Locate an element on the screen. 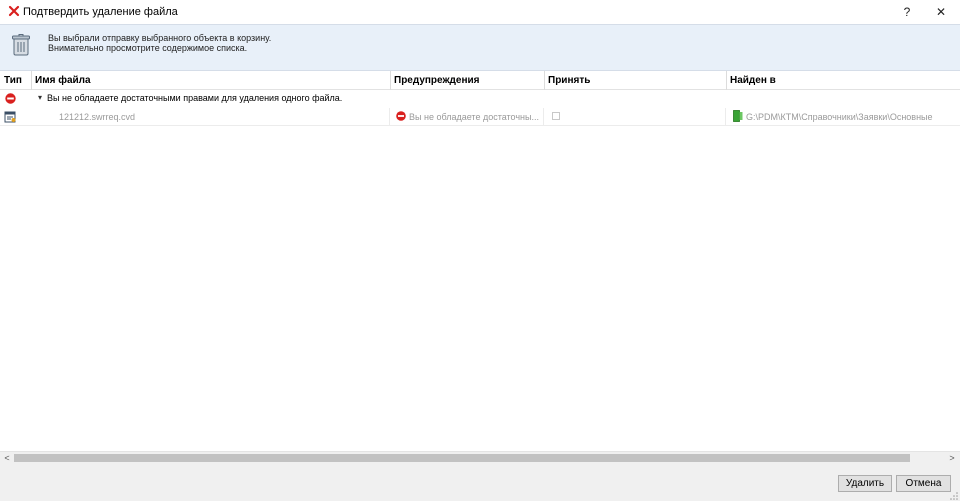 This screenshot has height=501, width=960. cancel-button: Отмена is located at coordinates (923, 483).